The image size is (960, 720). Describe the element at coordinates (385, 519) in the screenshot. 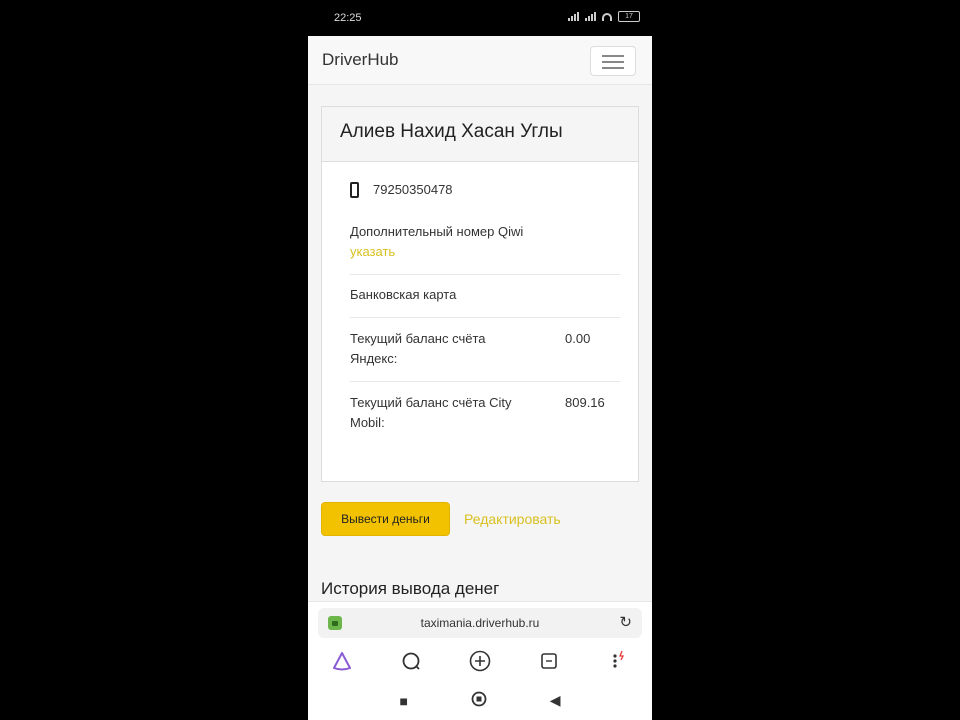

I see `withdraw-money-button: Вывести деньги` at that location.